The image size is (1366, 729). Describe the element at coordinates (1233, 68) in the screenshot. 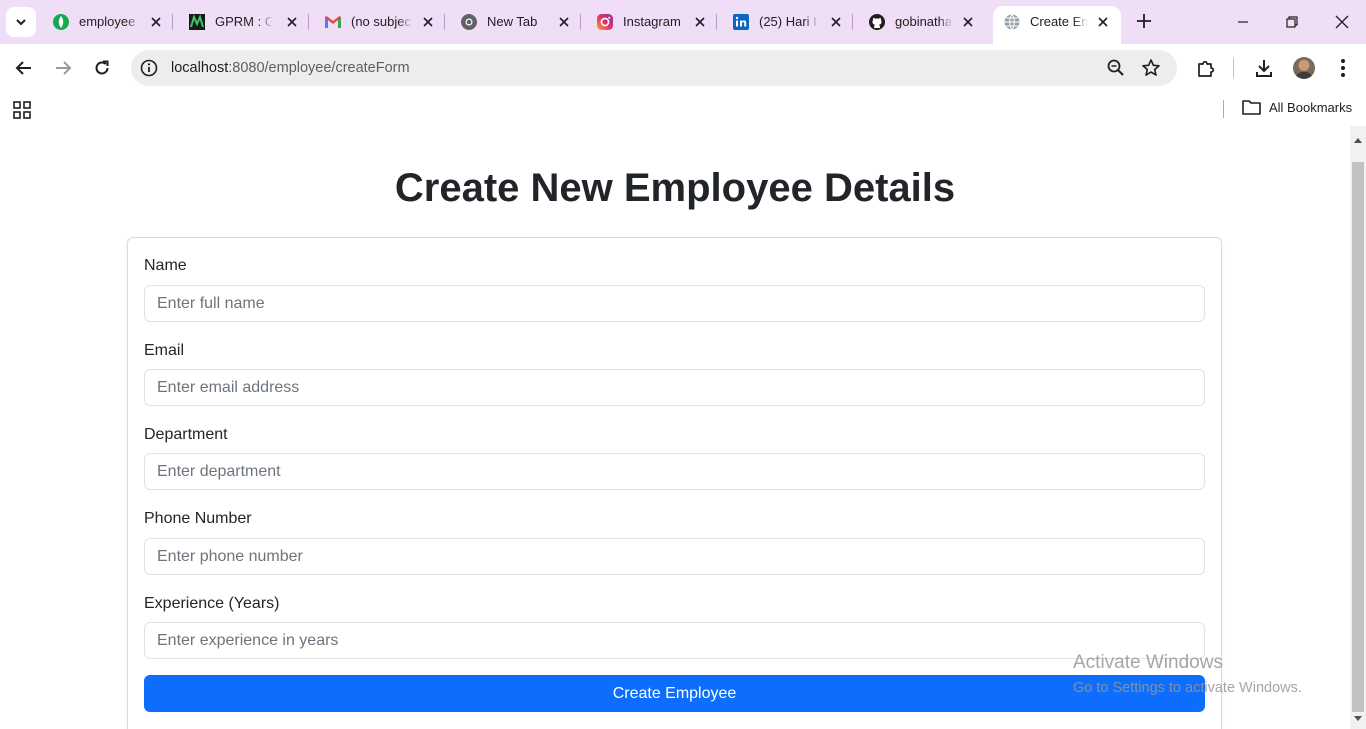

I see `toolbar-divider` at that location.